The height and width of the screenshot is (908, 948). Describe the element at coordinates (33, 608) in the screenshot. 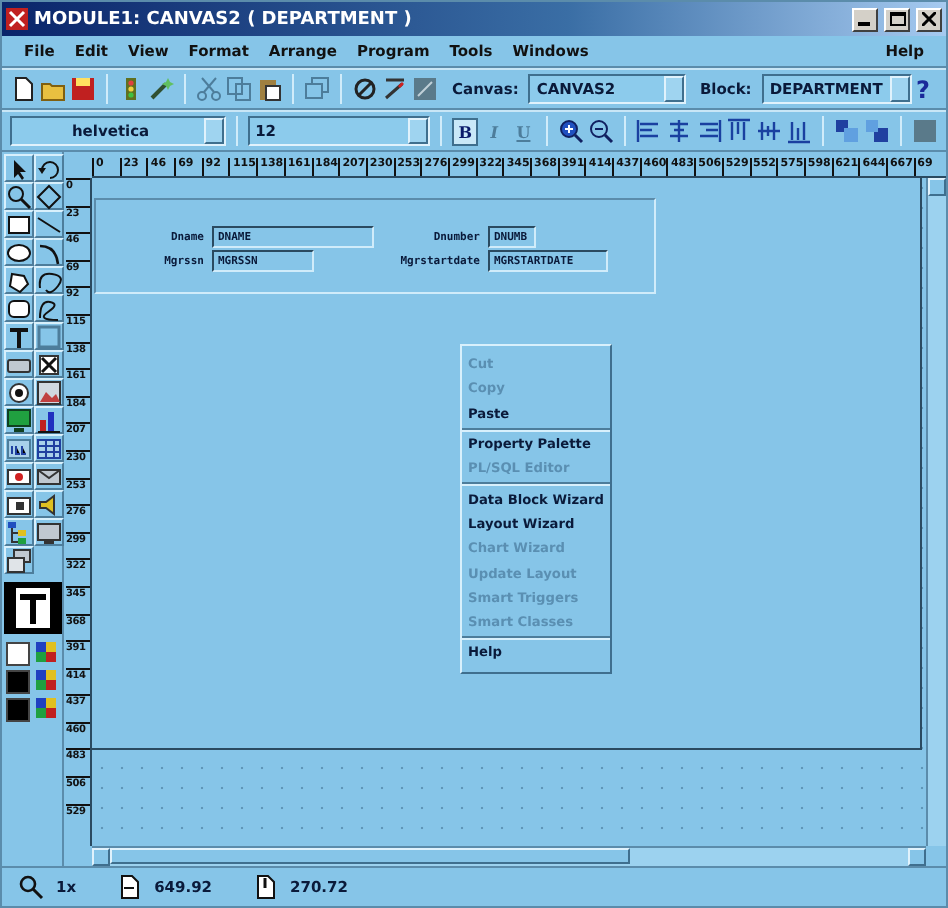

I see `text-color-icon` at that location.